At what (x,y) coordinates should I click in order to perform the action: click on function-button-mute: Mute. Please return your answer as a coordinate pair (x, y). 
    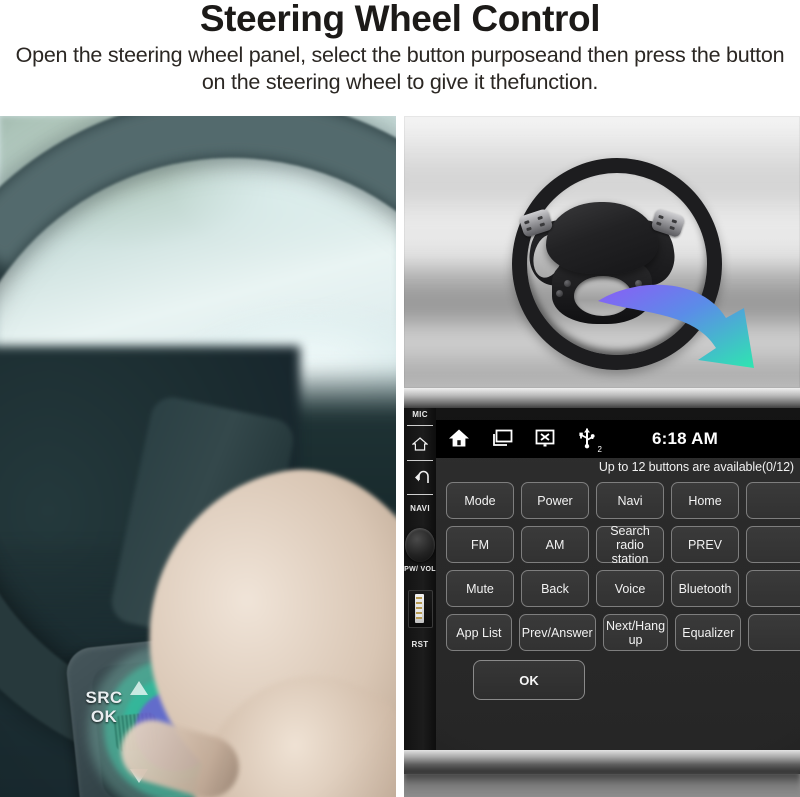
    Looking at the image, I should click on (480, 588).